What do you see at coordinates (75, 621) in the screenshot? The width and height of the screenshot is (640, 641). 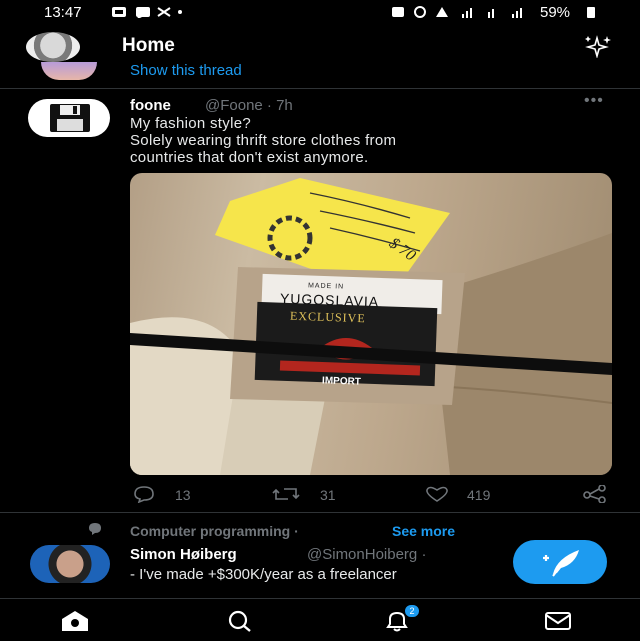 I see `home-icon` at bounding box center [75, 621].